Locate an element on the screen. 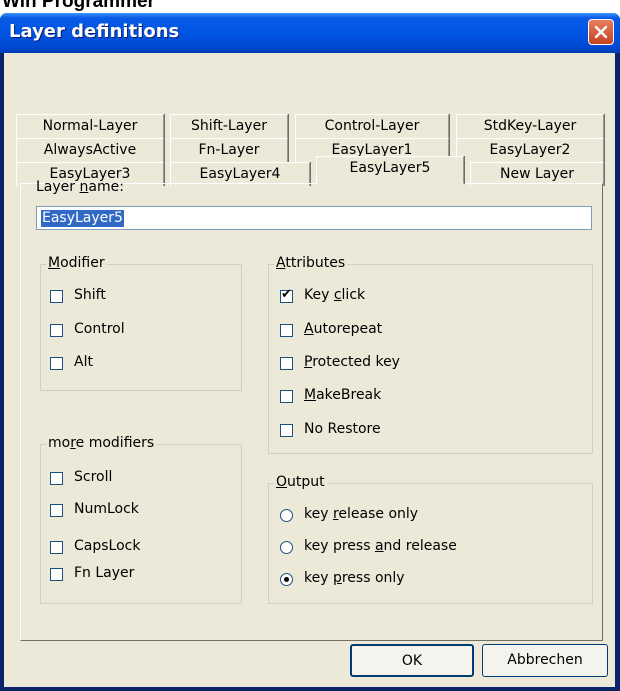 This screenshot has height=691, width=620. cancel-button: Abbrechen is located at coordinates (545, 660).